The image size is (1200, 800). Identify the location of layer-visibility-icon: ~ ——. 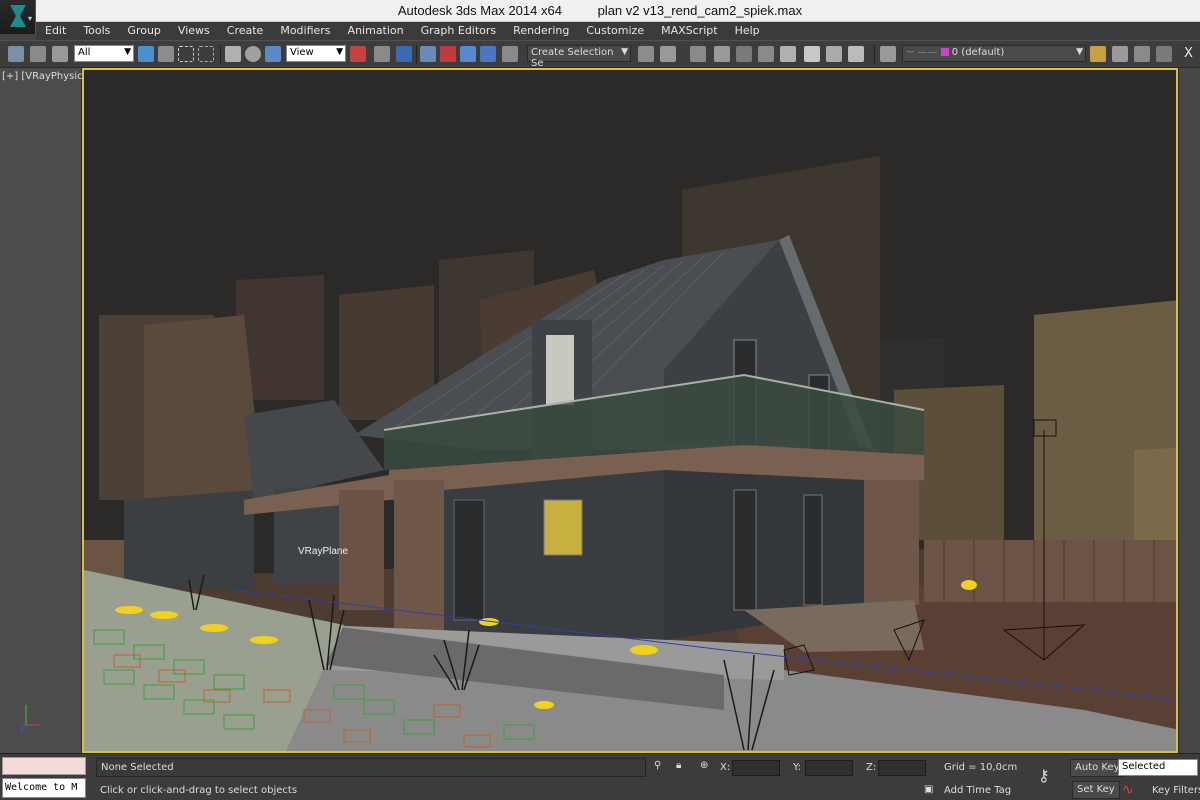
(923, 52).